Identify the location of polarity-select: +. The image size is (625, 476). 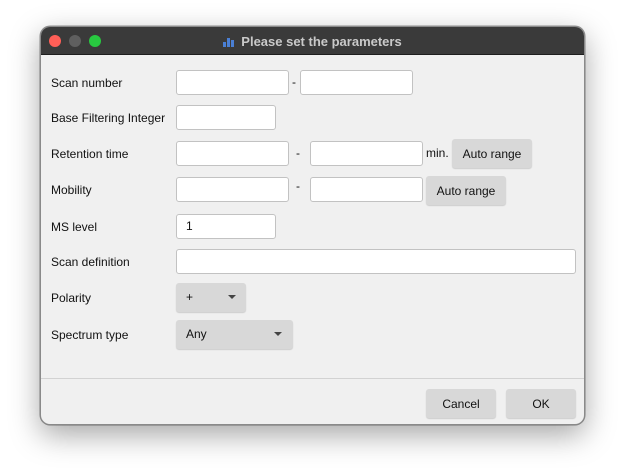
(211, 297).